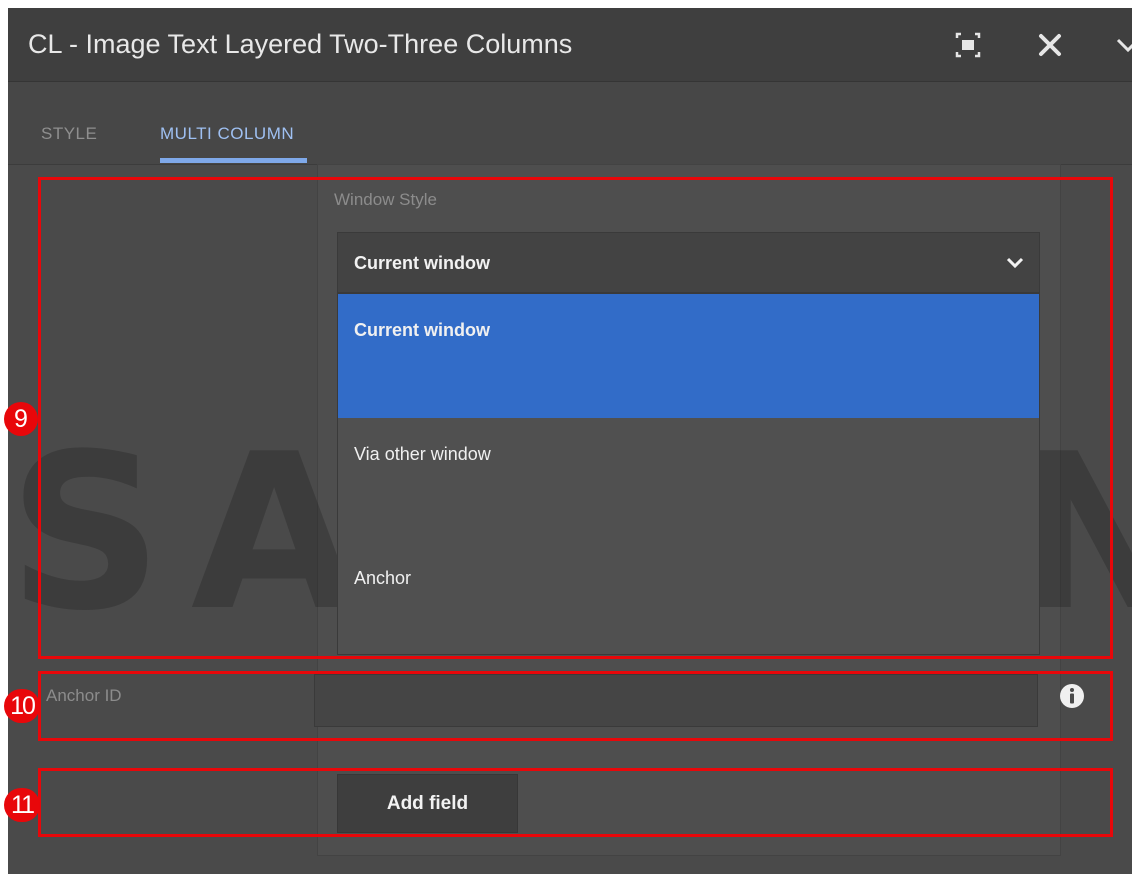  I want to click on fullscreen-icon, so click(968, 45).